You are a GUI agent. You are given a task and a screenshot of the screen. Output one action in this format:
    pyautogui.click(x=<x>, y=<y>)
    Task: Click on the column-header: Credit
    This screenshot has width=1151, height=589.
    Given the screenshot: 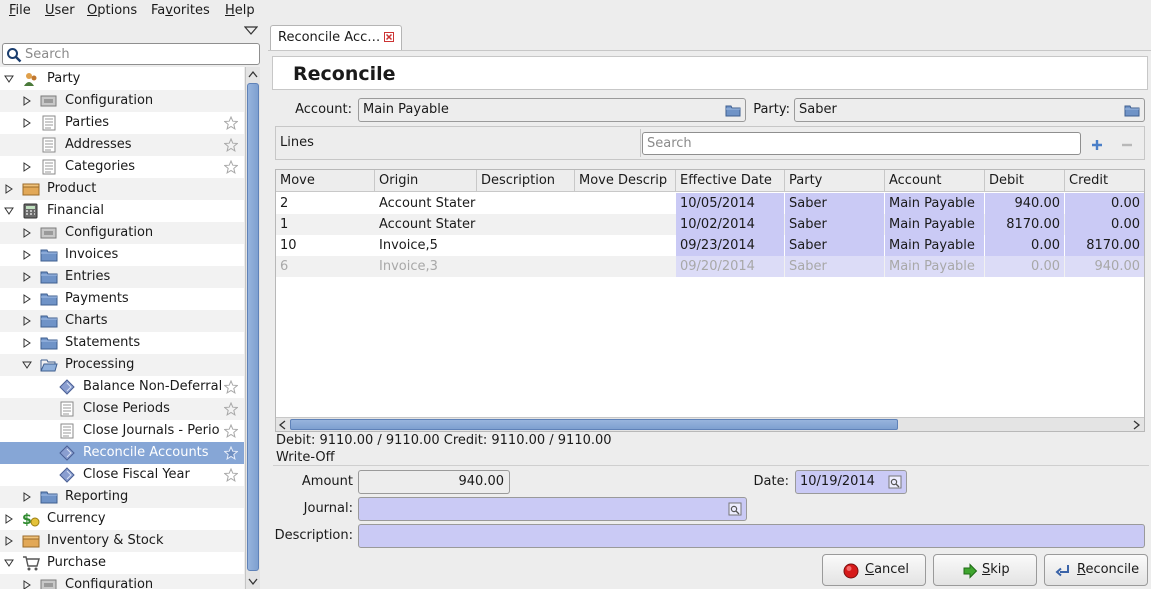 What is the action you would take?
    pyautogui.click(x=1104, y=181)
    